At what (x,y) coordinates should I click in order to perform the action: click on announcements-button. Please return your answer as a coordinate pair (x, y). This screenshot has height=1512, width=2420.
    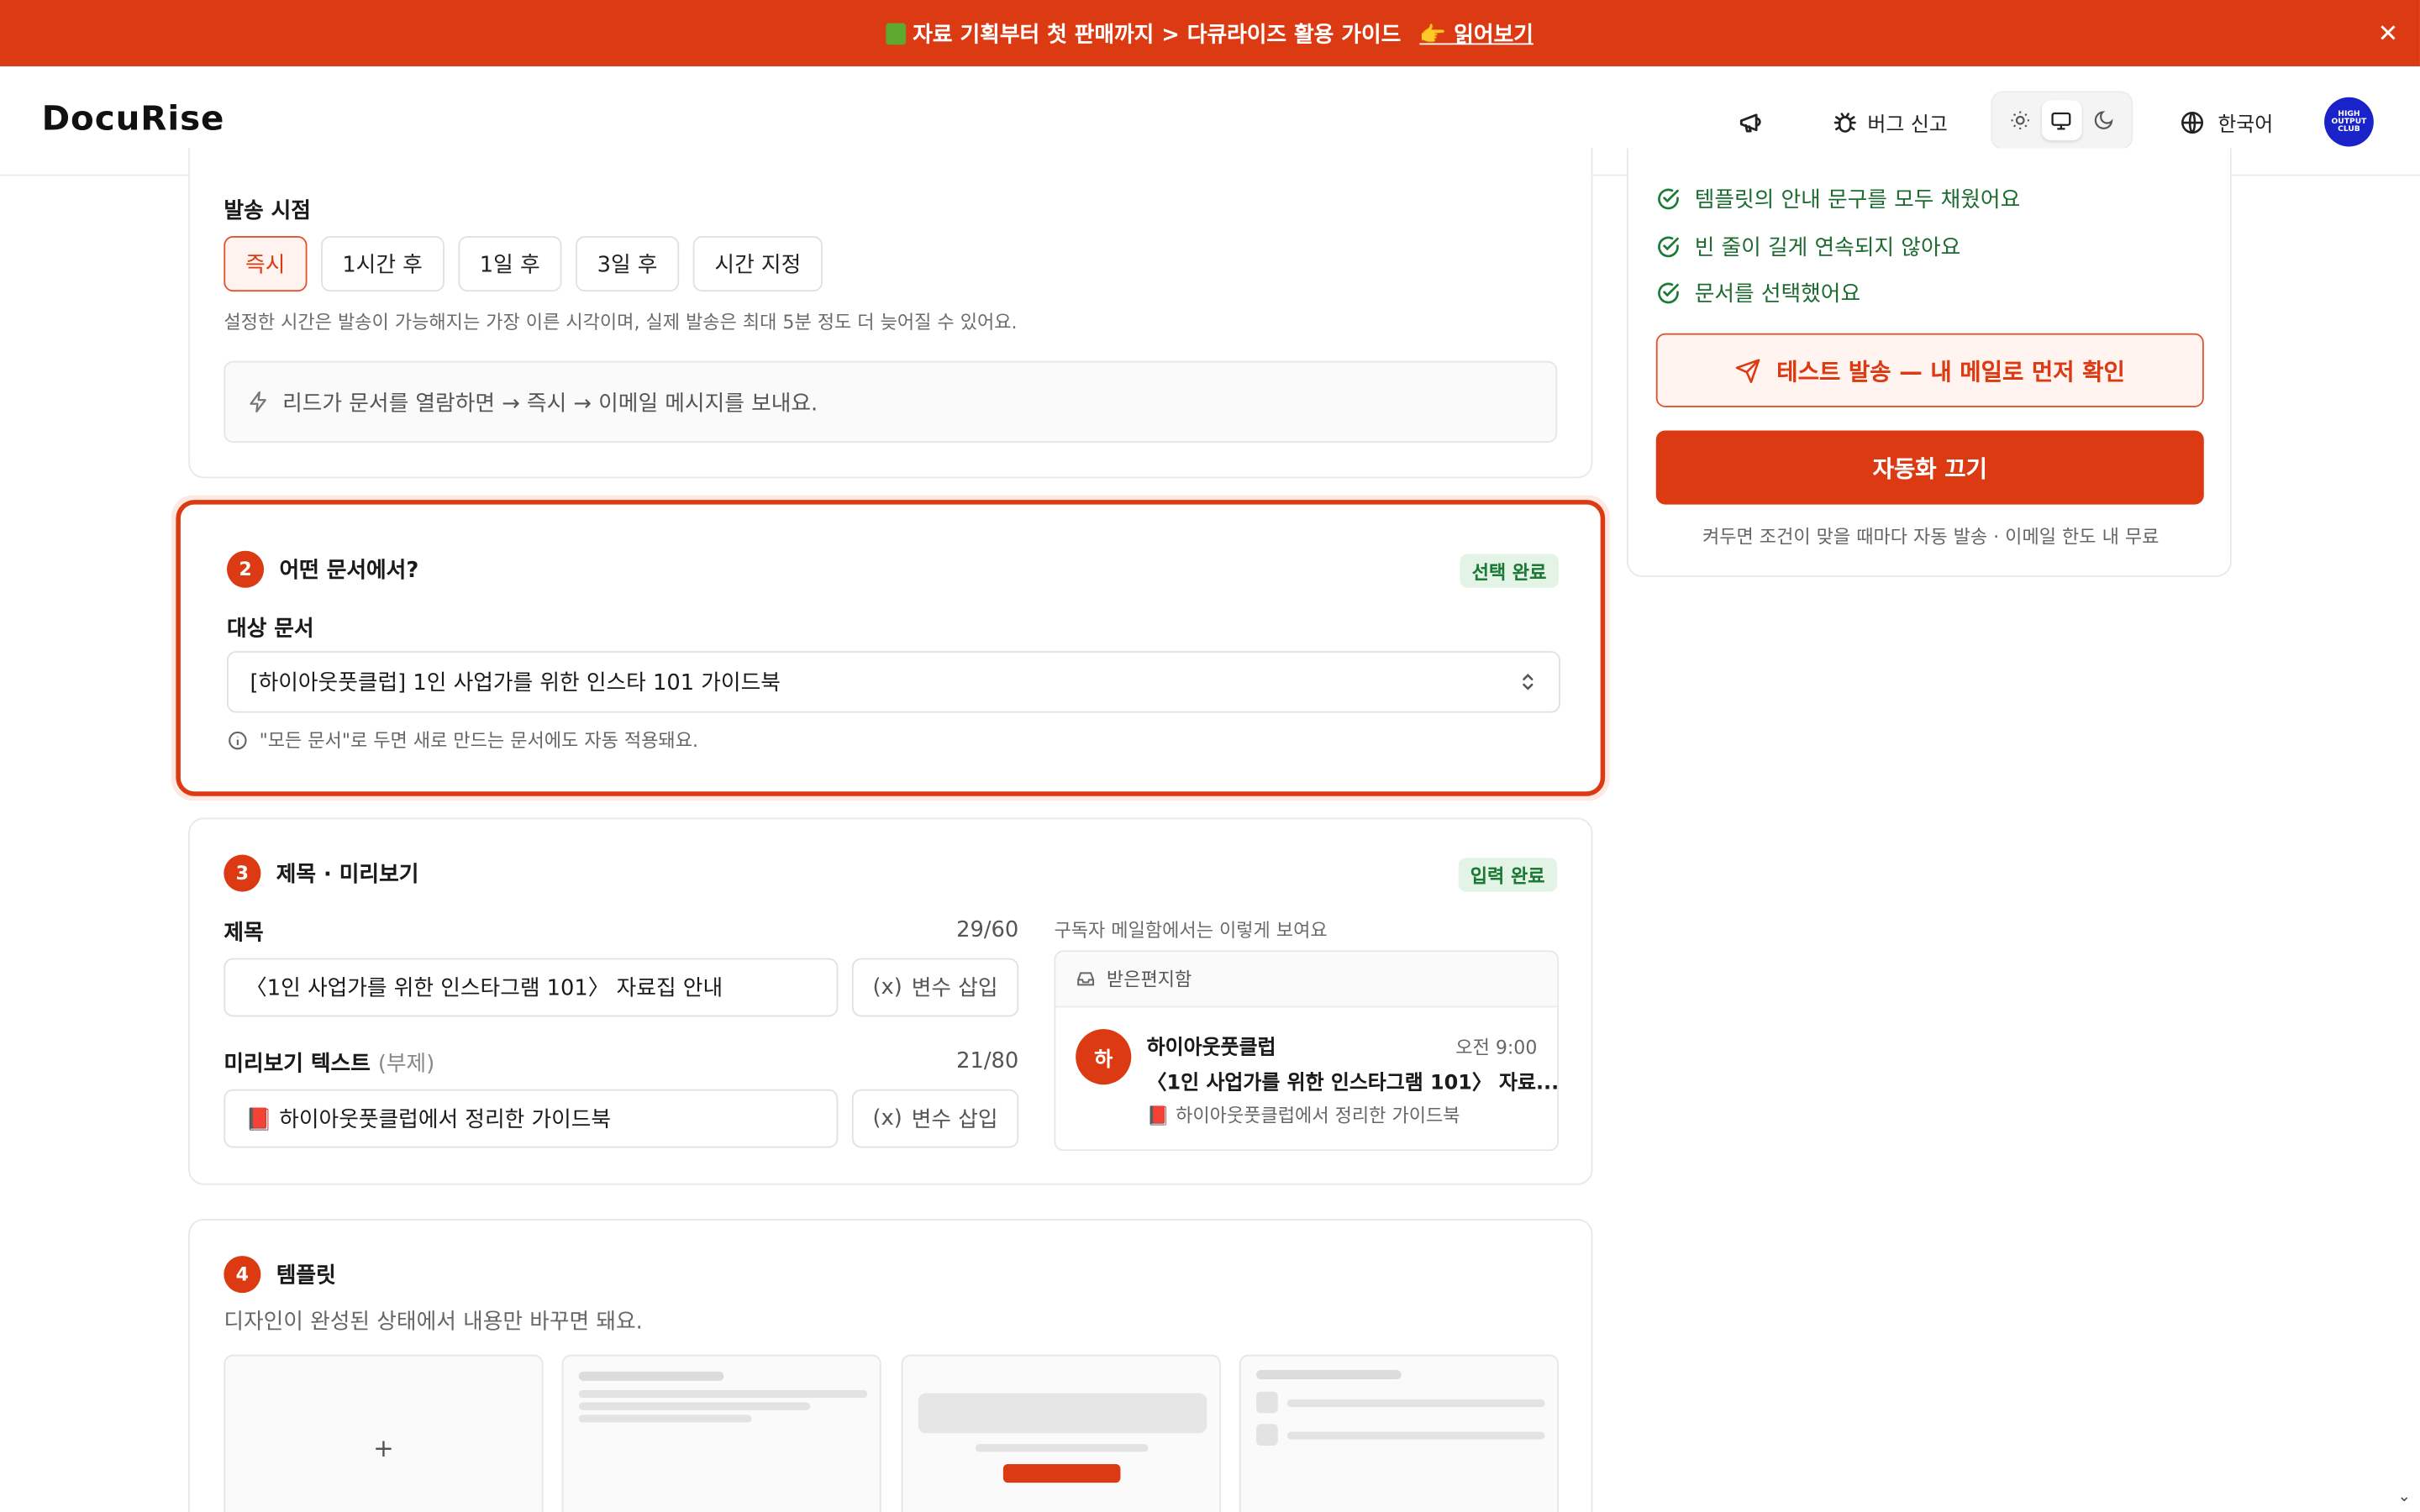
    Looking at the image, I should click on (1754, 121).